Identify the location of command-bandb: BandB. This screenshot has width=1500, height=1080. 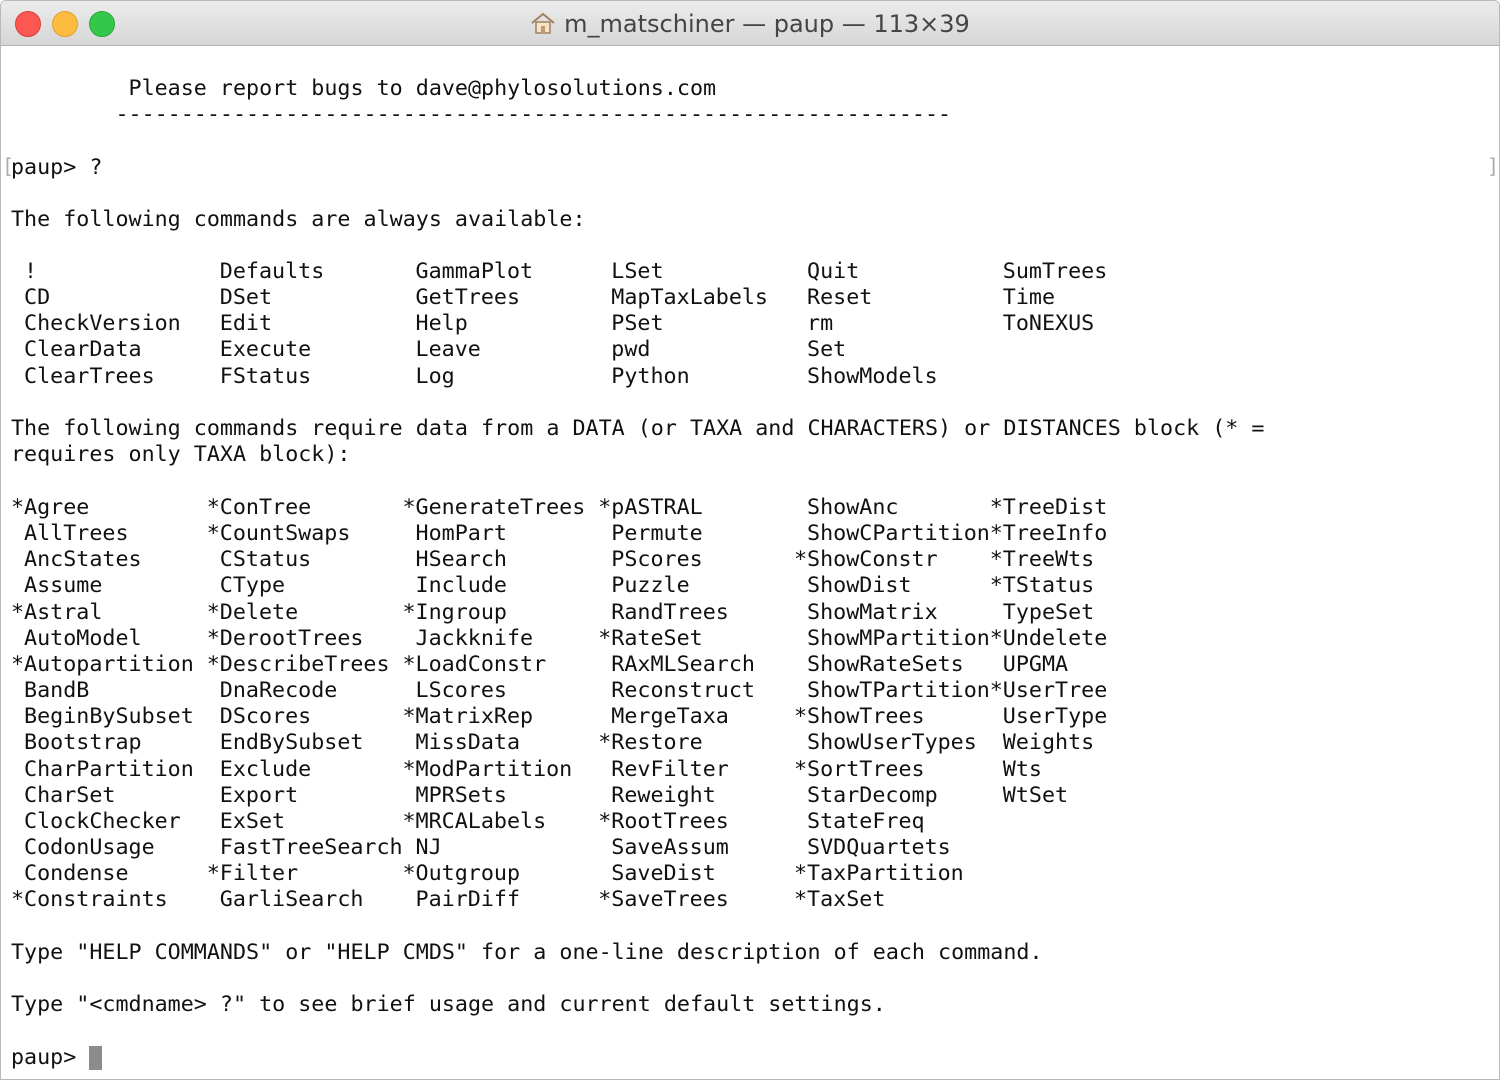
(50, 691).